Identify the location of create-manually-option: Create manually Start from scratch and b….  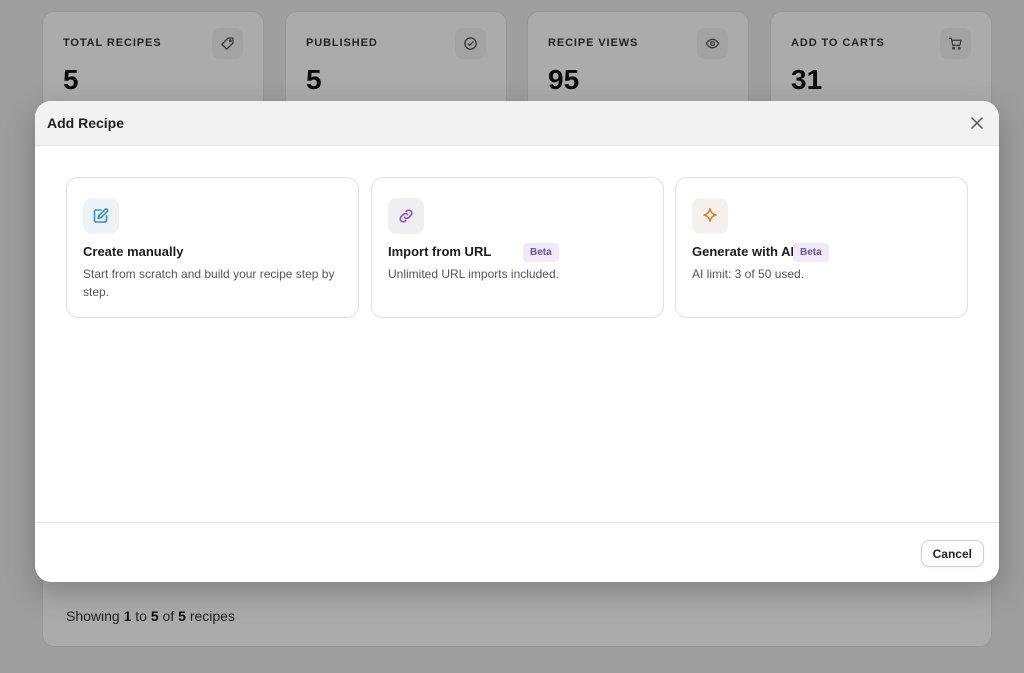
(212, 247).